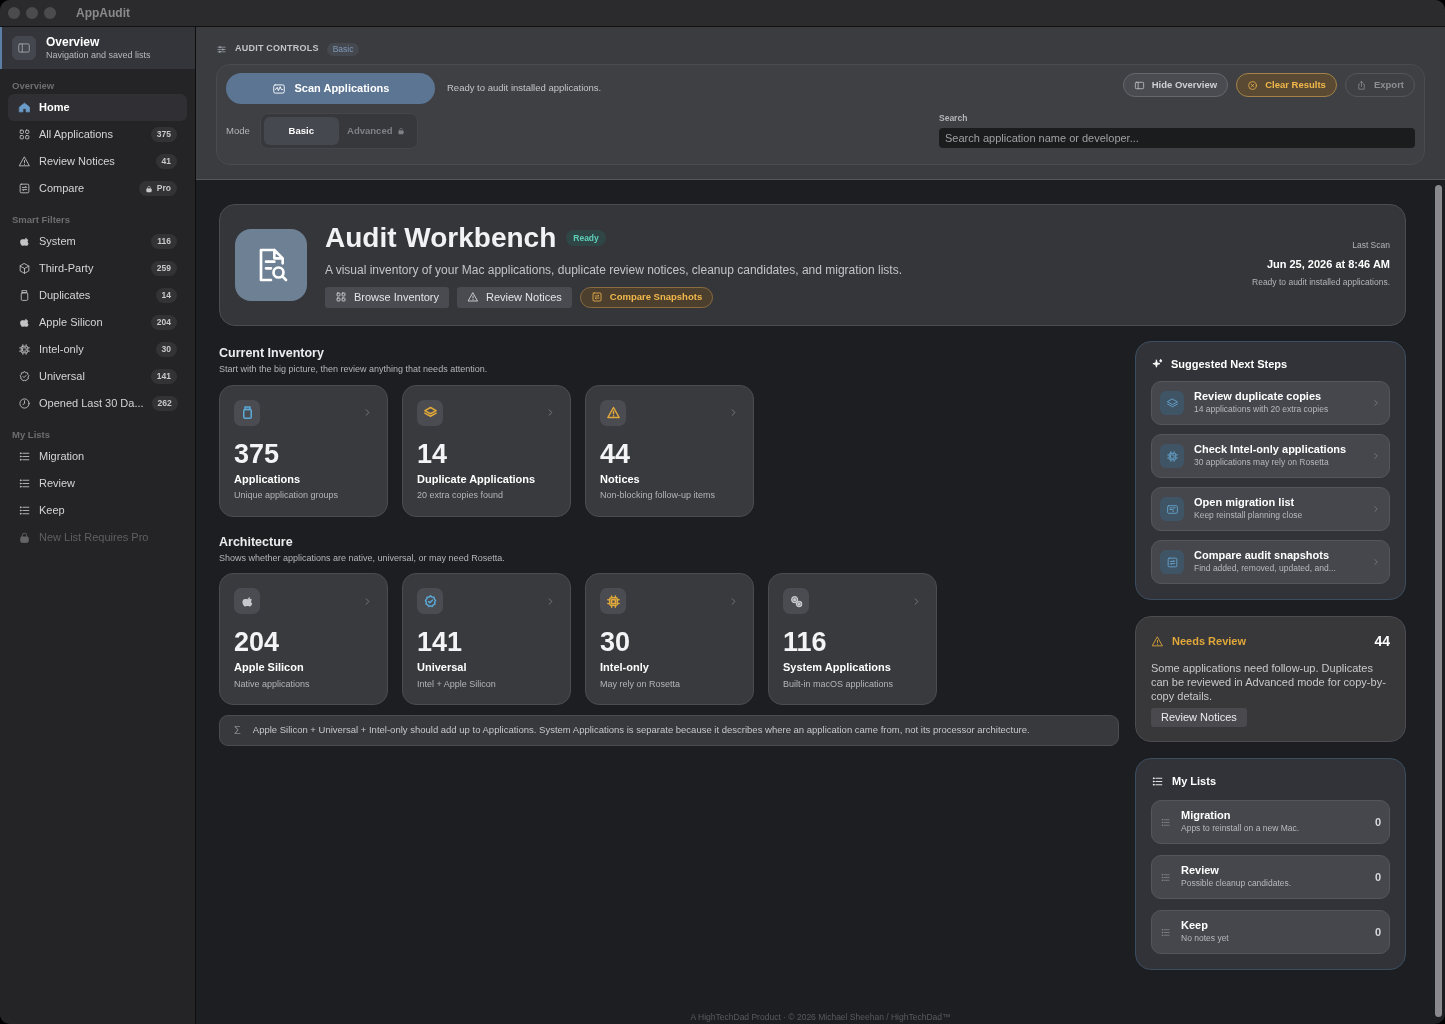 The image size is (1445, 1024). I want to click on next-step-item: Check Intel-only applications 30 applications may rely on Rosetta, so click(1270, 456).